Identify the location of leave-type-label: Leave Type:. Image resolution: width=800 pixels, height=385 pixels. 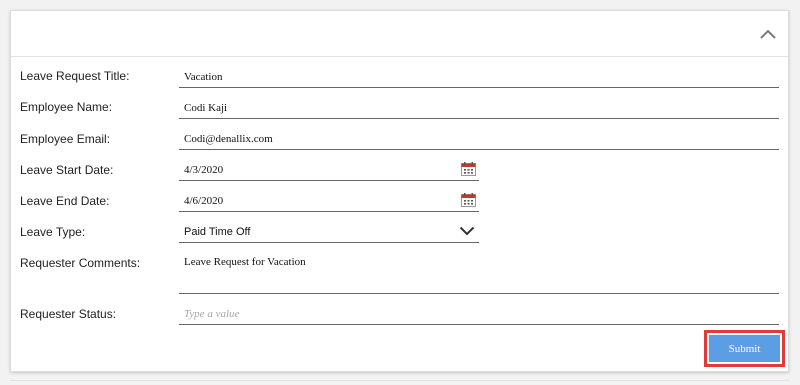
(53, 232).